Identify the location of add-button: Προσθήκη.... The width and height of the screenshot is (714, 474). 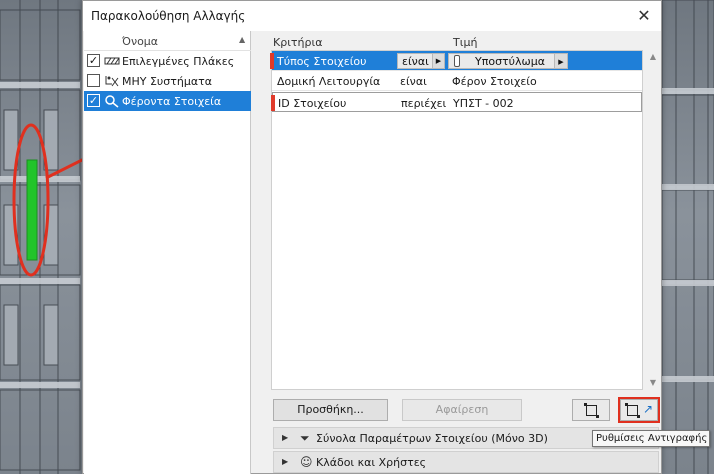
(330, 410).